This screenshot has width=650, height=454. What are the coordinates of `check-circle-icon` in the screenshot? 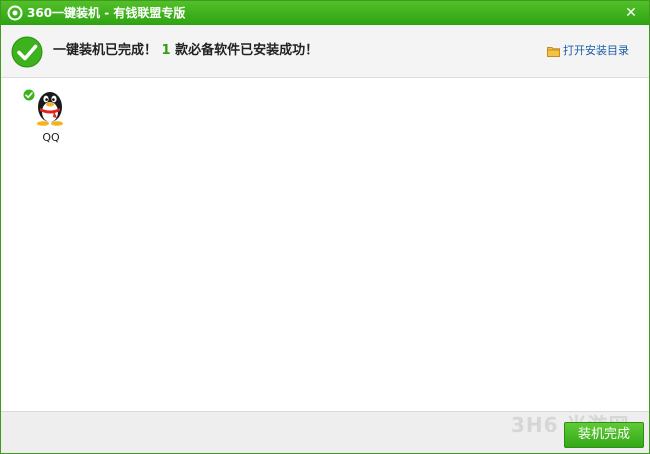 It's located at (27, 52).